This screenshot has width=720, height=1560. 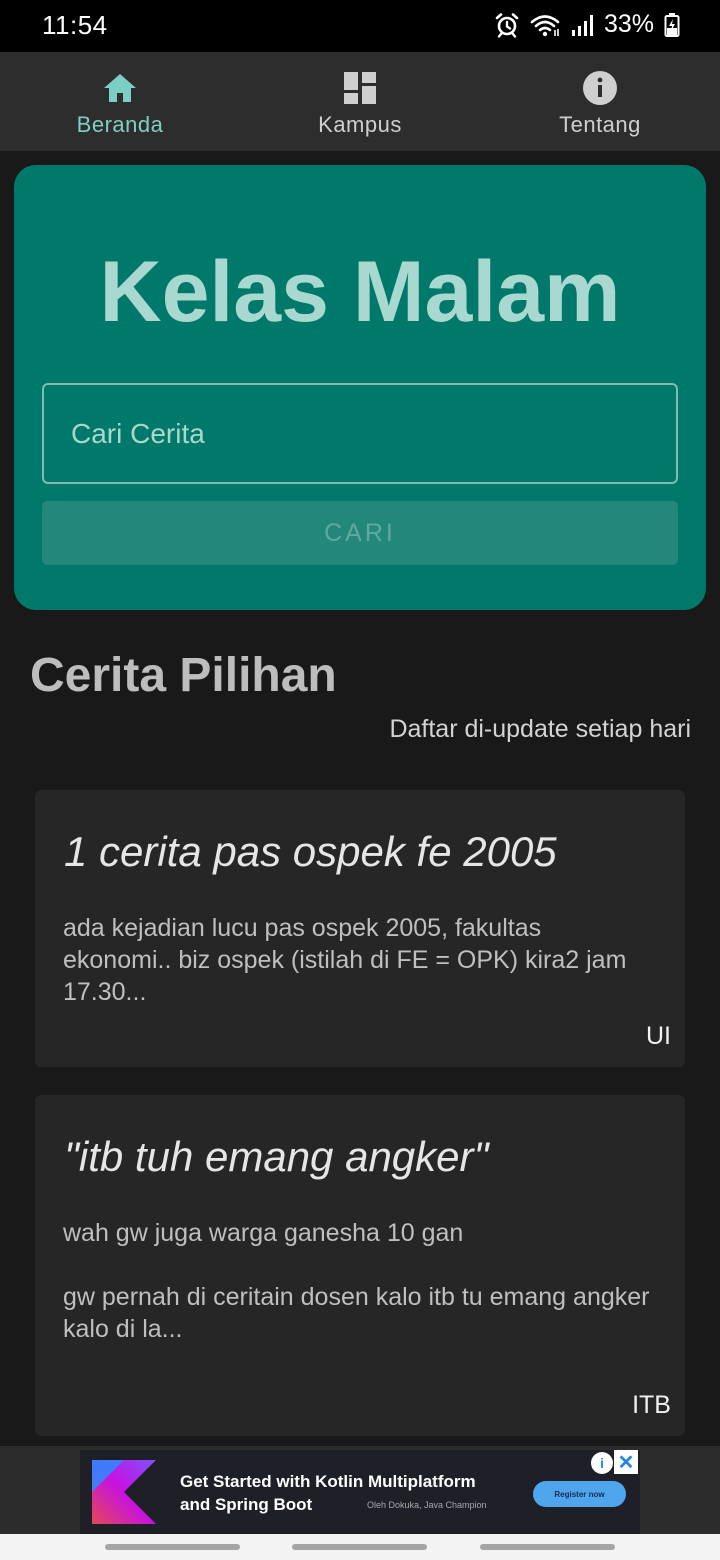 I want to click on ad-headline-1: Get Started with Kotlin Multiplatform, so click(x=328, y=1481).